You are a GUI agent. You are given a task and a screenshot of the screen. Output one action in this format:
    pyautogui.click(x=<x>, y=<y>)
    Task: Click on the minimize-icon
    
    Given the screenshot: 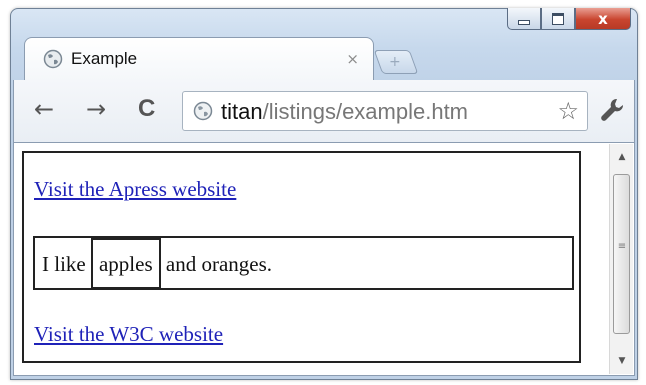 What is the action you would take?
    pyautogui.click(x=524, y=22)
    